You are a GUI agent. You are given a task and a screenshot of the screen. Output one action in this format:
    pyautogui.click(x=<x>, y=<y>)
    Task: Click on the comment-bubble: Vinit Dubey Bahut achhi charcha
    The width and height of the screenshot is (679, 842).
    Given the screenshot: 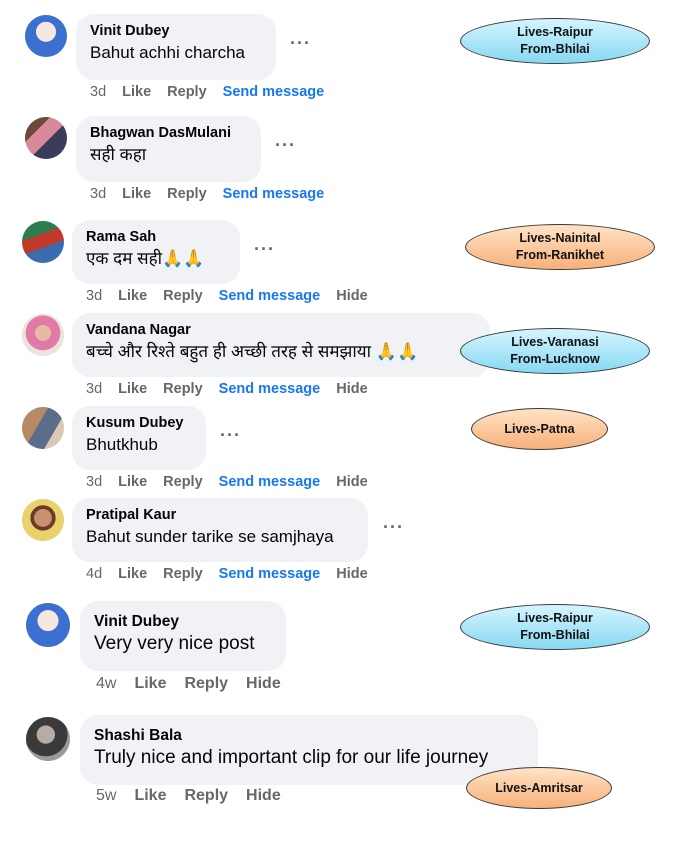 What is the action you would take?
    pyautogui.click(x=176, y=47)
    